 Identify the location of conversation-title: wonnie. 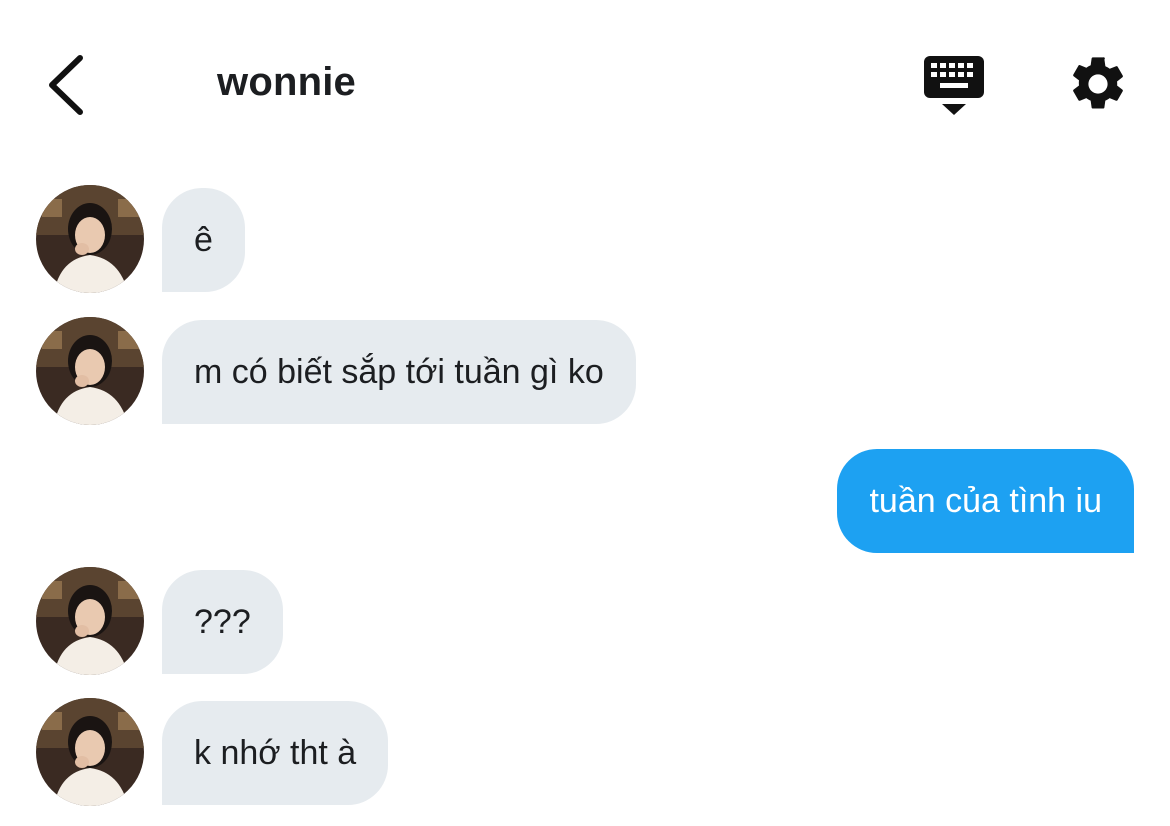
(286, 82).